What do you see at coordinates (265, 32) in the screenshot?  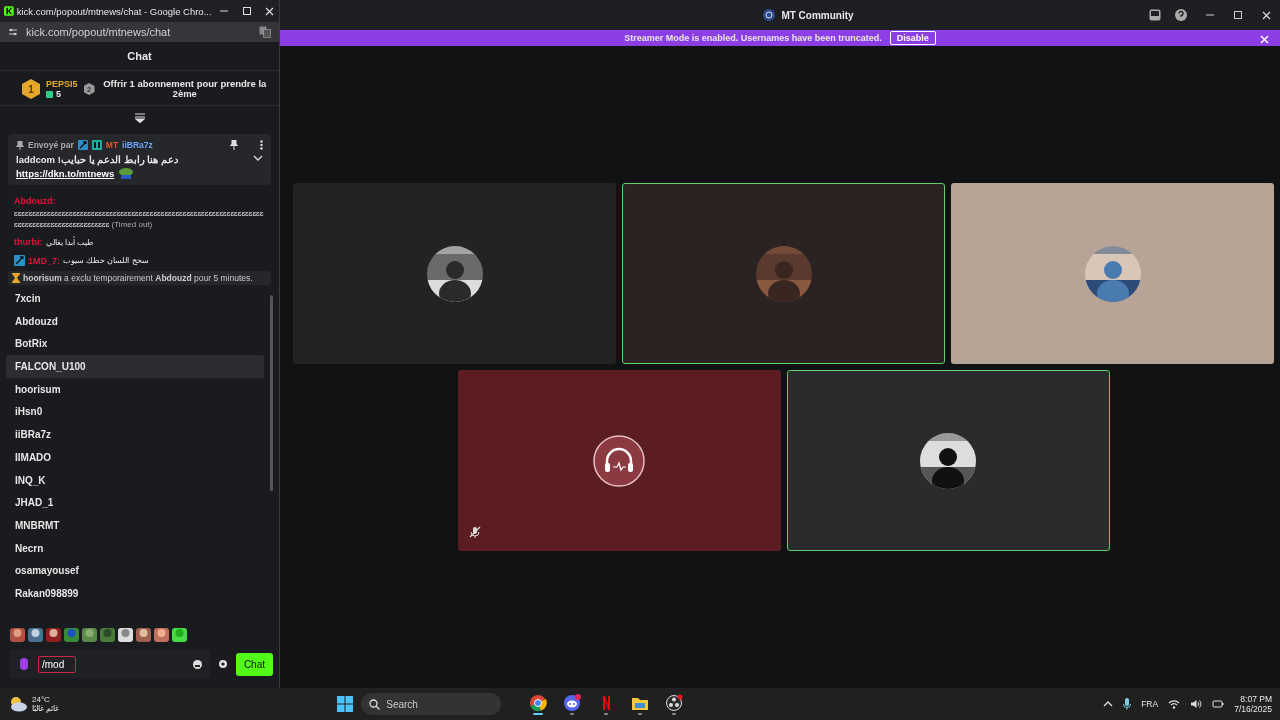 I see `translate-icon` at bounding box center [265, 32].